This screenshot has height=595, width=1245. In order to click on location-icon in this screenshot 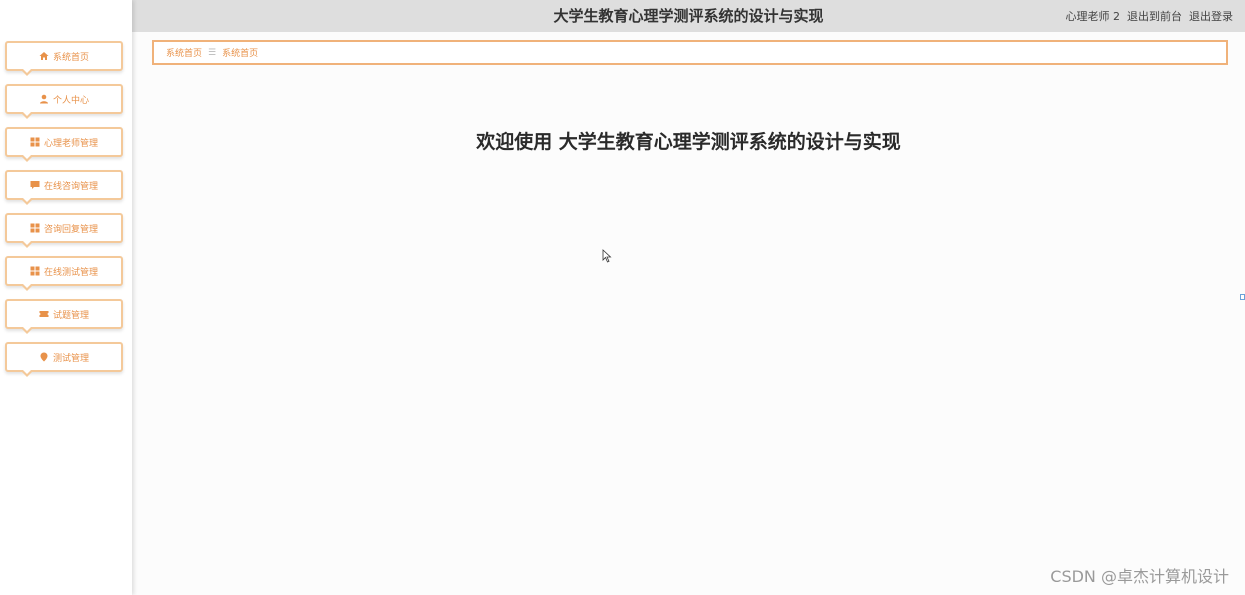, I will do `click(44, 357)`.